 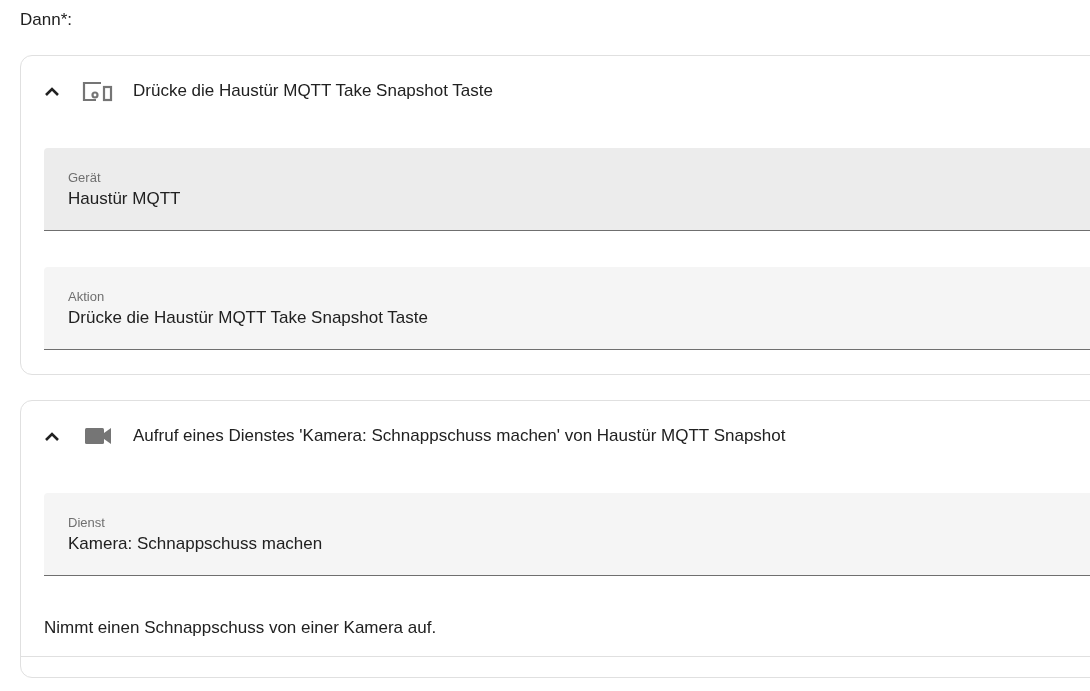 What do you see at coordinates (459, 436) in the screenshot?
I see `action-title: Aufruf eines Dienstes 'Kamera: Schnappschuss machen' von Haustür MQTT Snapshot` at bounding box center [459, 436].